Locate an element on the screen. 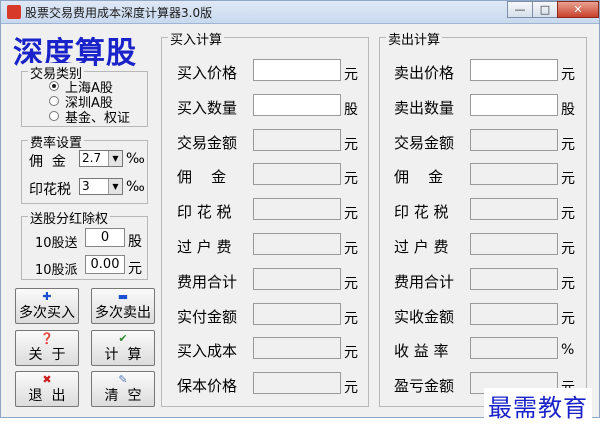  title-bar: 股票交易费用成本深度计算器3.0版 — □ ✕ is located at coordinates (300, 12).